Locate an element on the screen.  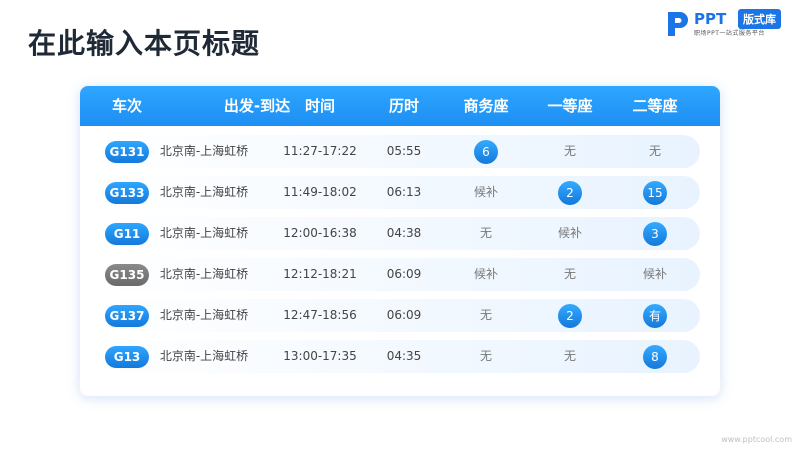
header-route: 出发-到达 is located at coordinates (257, 106).